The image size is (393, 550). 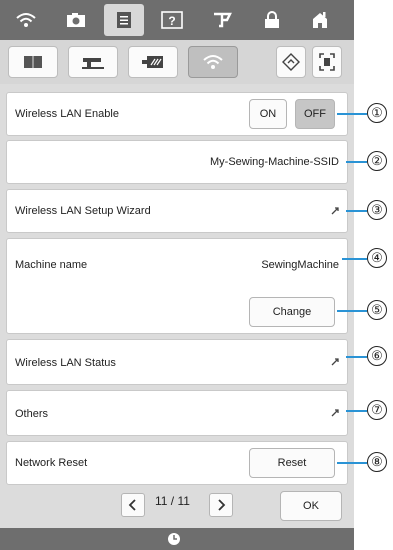 What do you see at coordinates (177, 413) in the screenshot?
I see `others-row: Others` at bounding box center [177, 413].